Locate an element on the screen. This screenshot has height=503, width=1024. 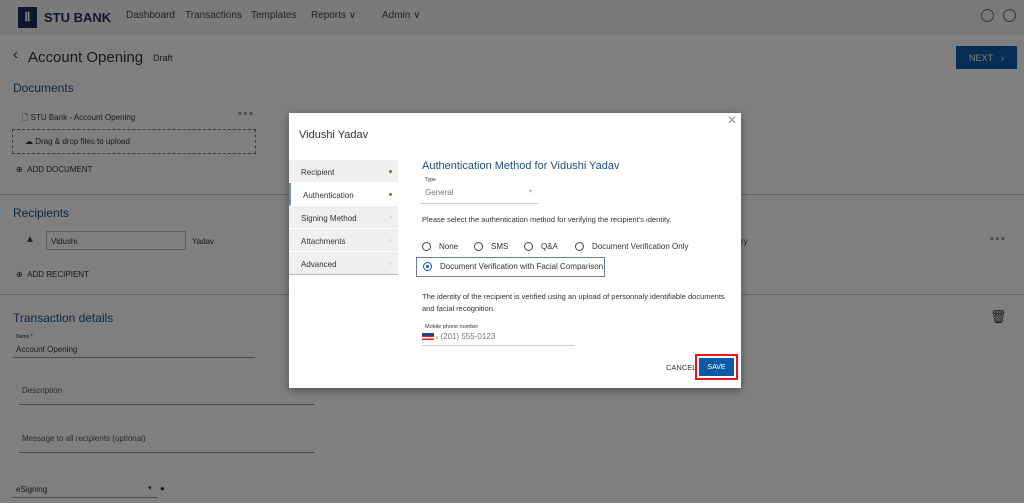
type-label: Type is located at coordinates (430, 180).